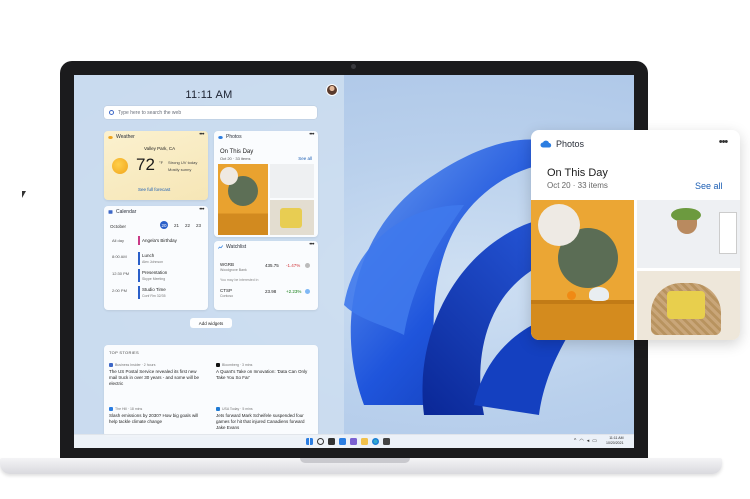 Image resolution: width=750 pixels, height=499 pixels. What do you see at coordinates (220, 247) in the screenshot?
I see `stocks-chart-icon` at bounding box center [220, 247].